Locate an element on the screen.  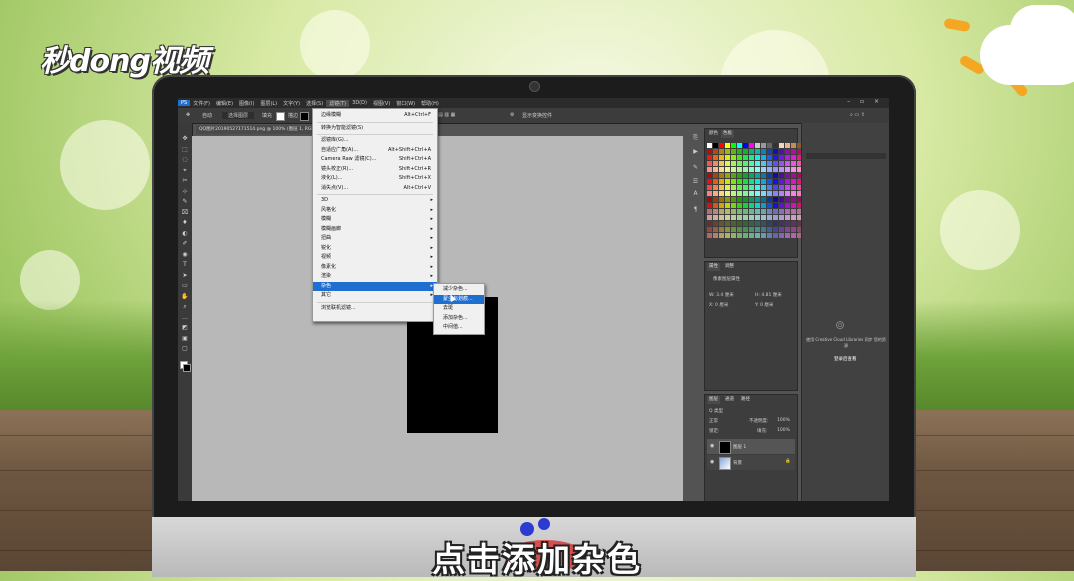
filter-menu-item: 杂色 ▸ is located at coordinates (375, 286).